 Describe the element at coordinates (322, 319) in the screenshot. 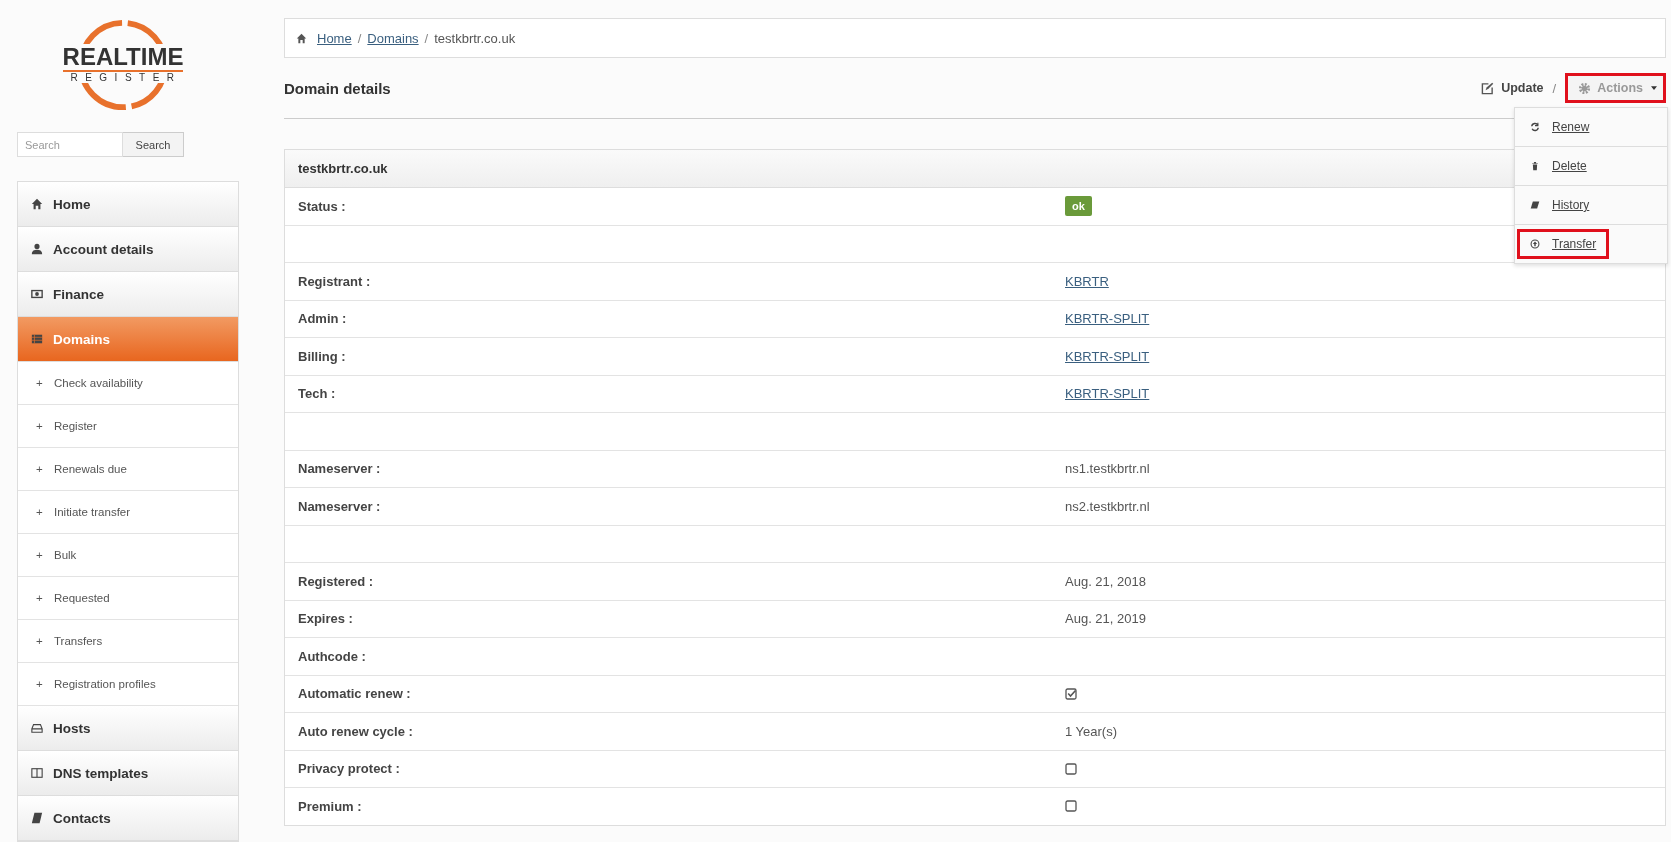

I see `field-label: Admin :` at that location.